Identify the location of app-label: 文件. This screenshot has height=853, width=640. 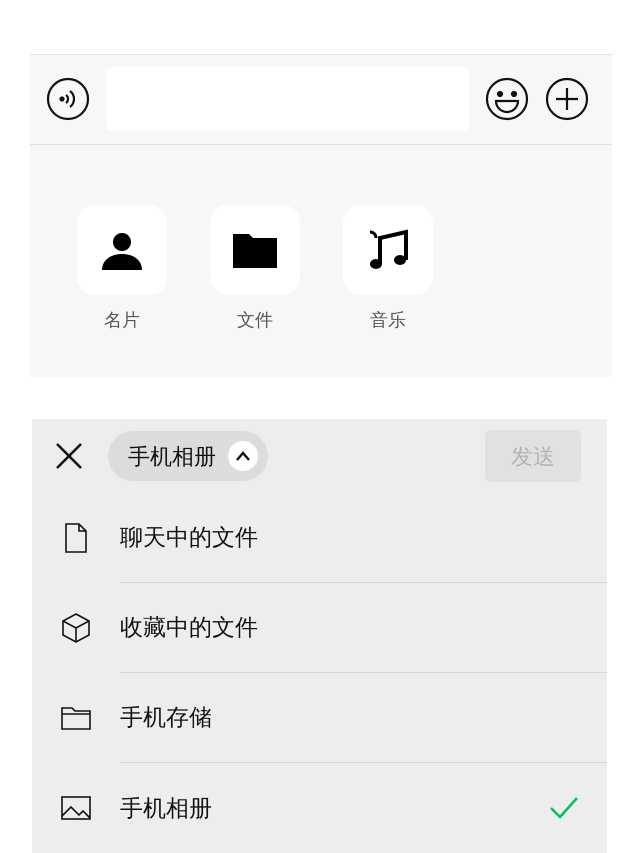
(255, 320).